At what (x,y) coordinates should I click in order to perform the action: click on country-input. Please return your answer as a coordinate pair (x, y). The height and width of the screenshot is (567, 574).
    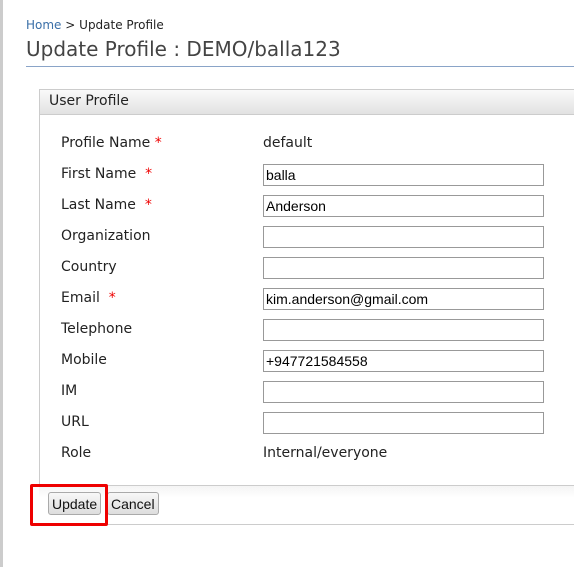
    Looking at the image, I should click on (403, 268).